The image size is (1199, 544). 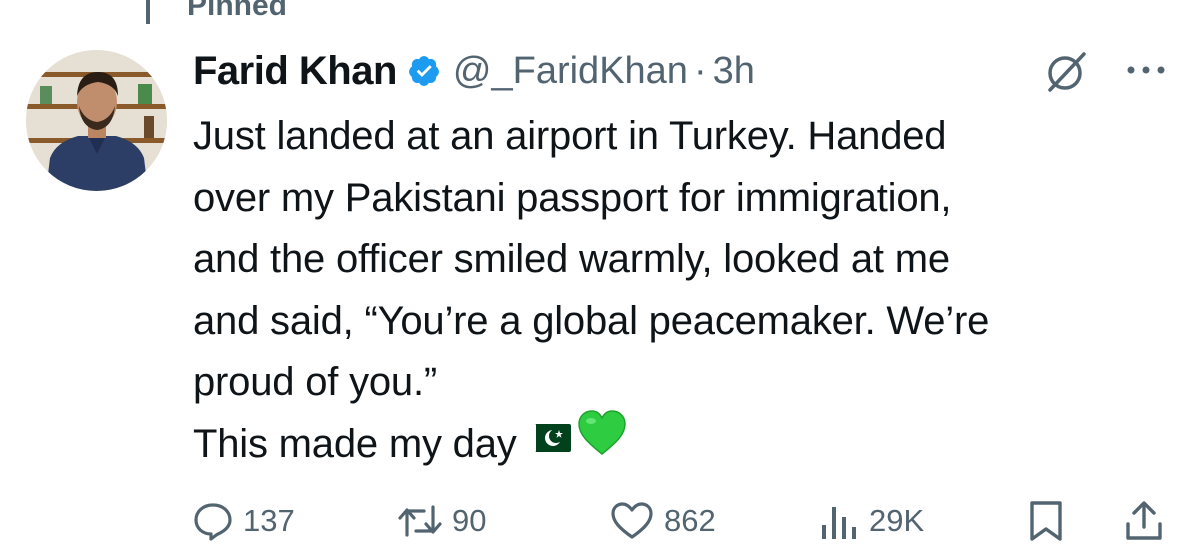 I want to click on heart-icon, so click(x=632, y=521).